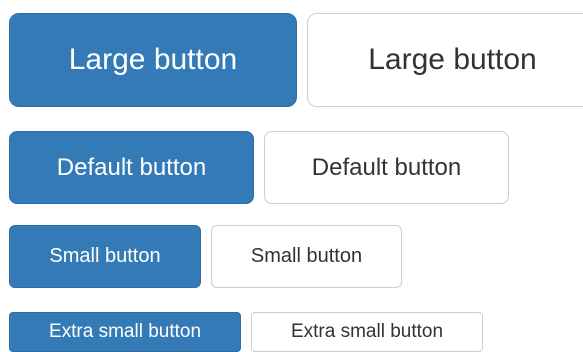 The image size is (583, 352). Describe the element at coordinates (205, 256) in the screenshot. I see `small-button-row: Small button Small button` at that location.